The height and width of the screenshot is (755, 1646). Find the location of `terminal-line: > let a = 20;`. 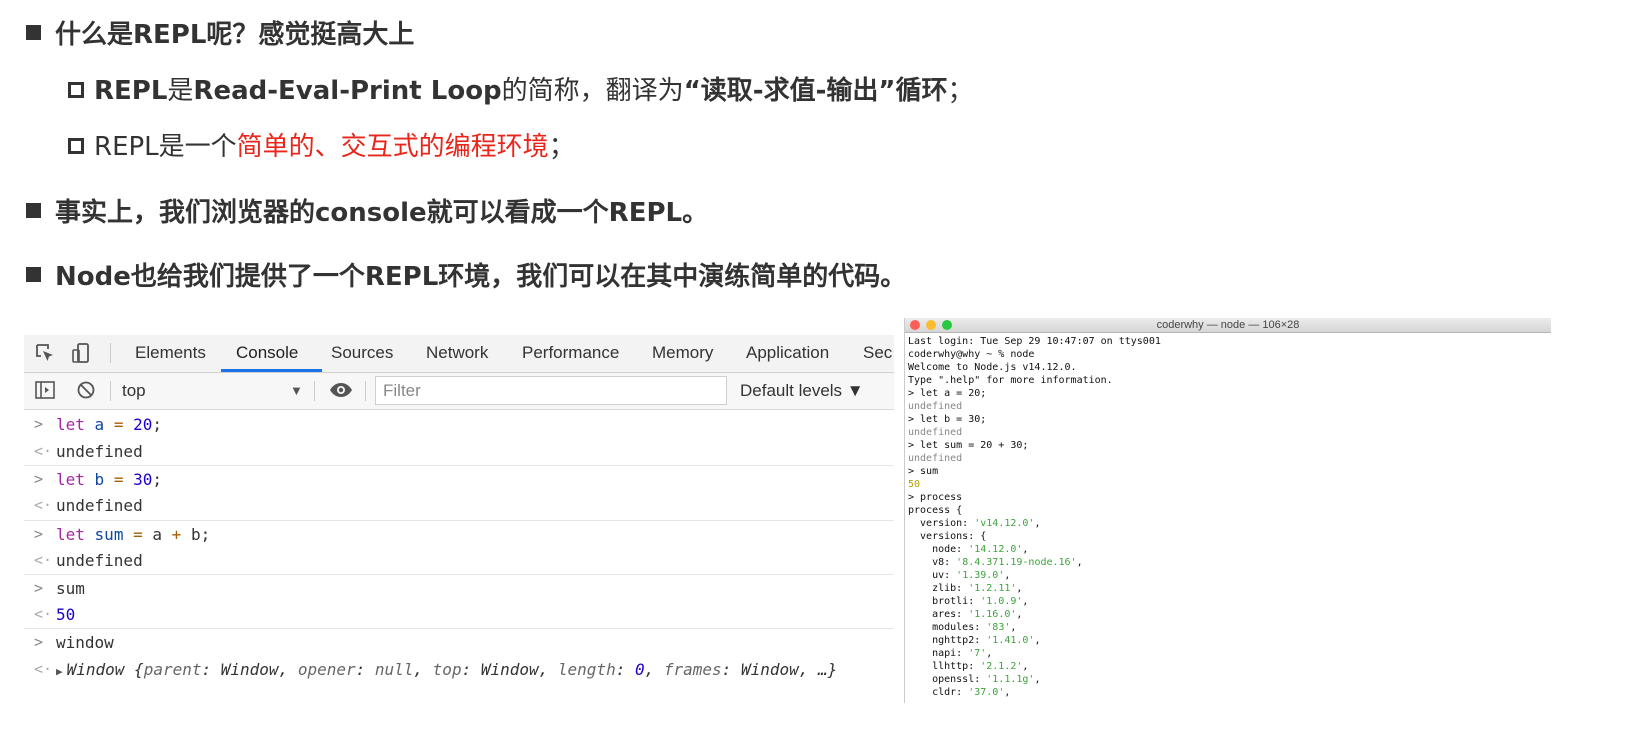

terminal-line: > let a = 20; is located at coordinates (947, 393).